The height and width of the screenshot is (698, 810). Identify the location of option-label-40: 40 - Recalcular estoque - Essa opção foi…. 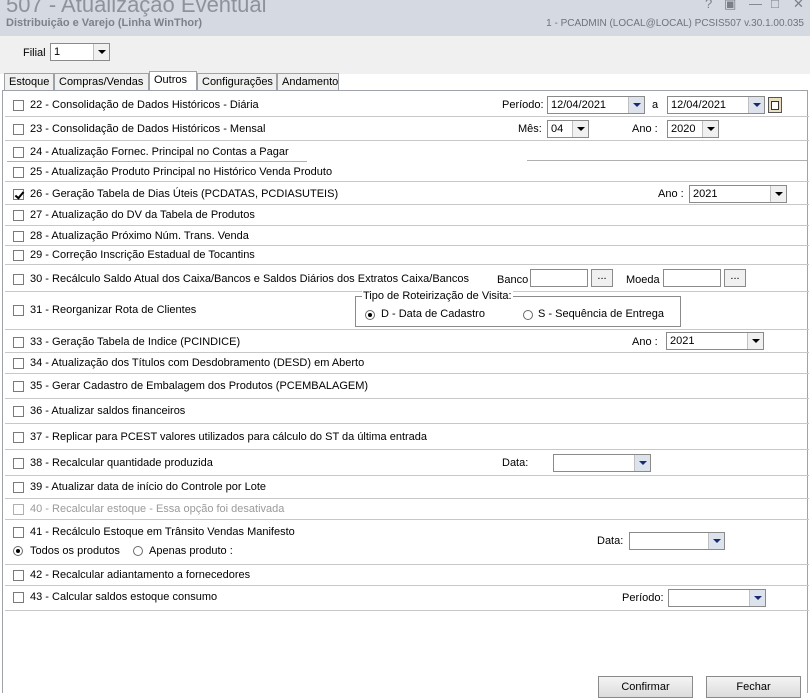
(157, 509).